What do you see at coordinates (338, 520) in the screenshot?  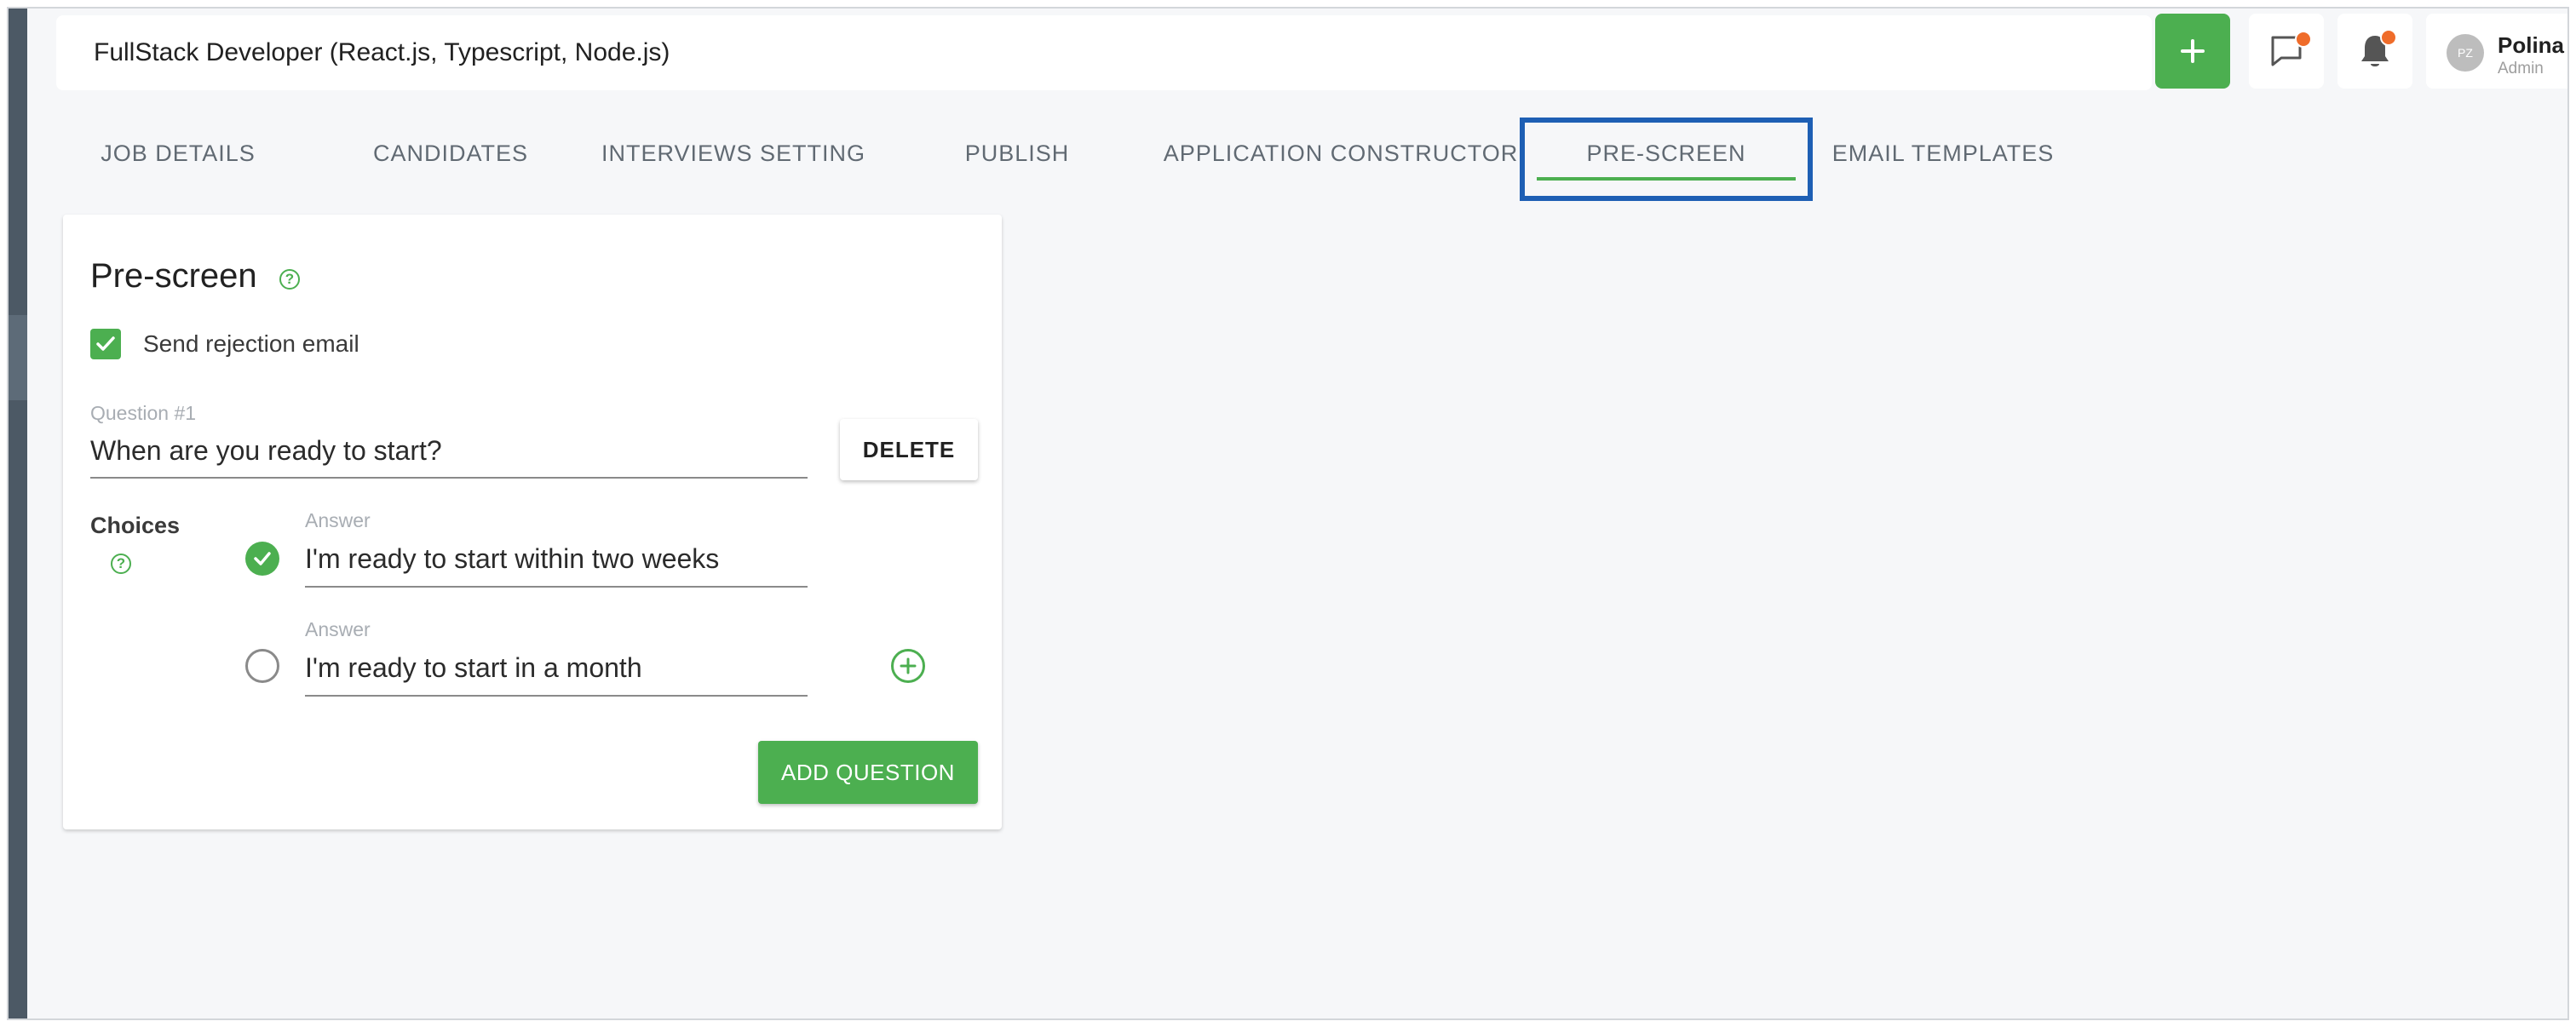 I see `answer-1-label: Answer` at bounding box center [338, 520].